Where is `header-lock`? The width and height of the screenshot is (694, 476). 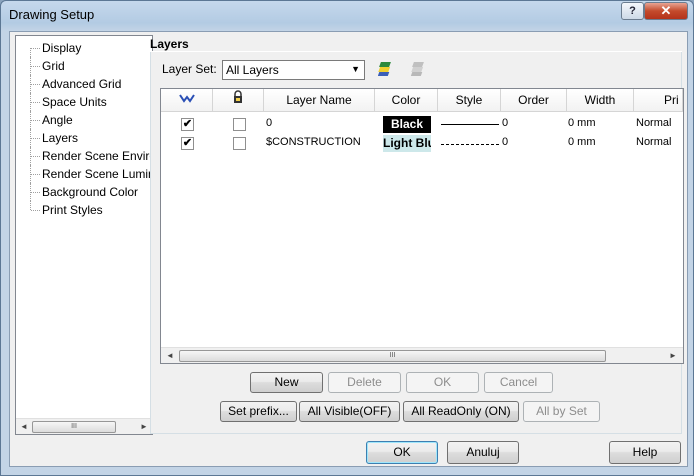 header-lock is located at coordinates (238, 100).